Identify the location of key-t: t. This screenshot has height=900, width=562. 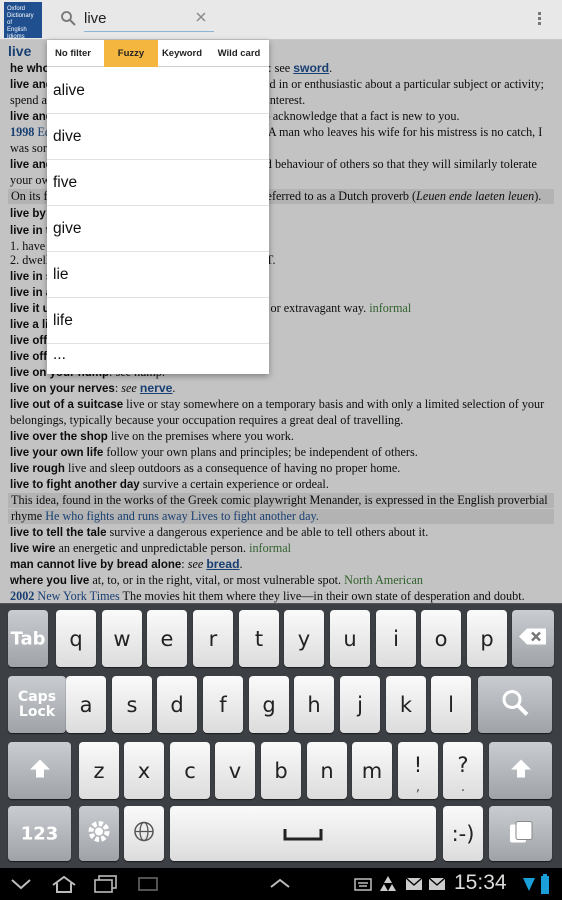
(259, 638).